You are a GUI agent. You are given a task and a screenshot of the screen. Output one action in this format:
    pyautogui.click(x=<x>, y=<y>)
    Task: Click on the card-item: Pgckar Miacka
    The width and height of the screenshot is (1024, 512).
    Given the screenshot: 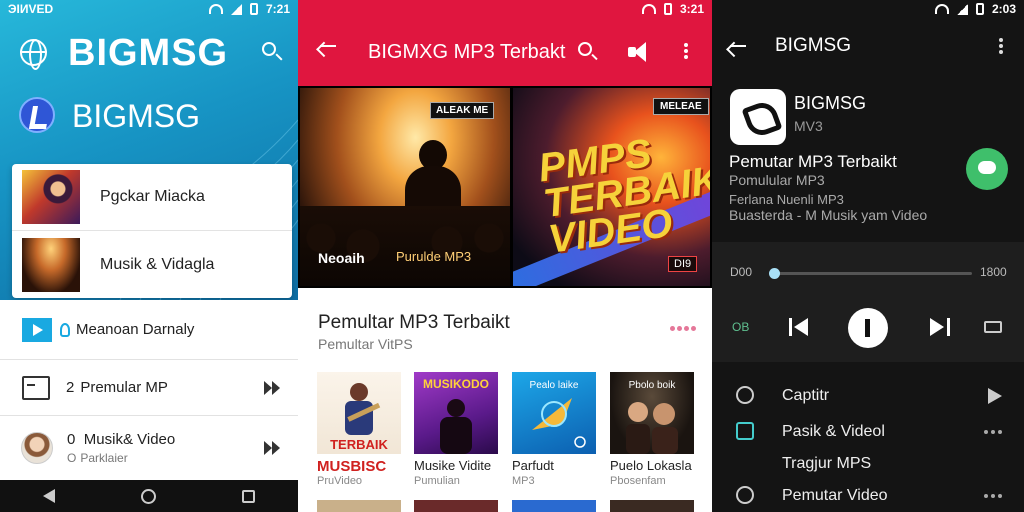 What is the action you would take?
    pyautogui.click(x=152, y=197)
    